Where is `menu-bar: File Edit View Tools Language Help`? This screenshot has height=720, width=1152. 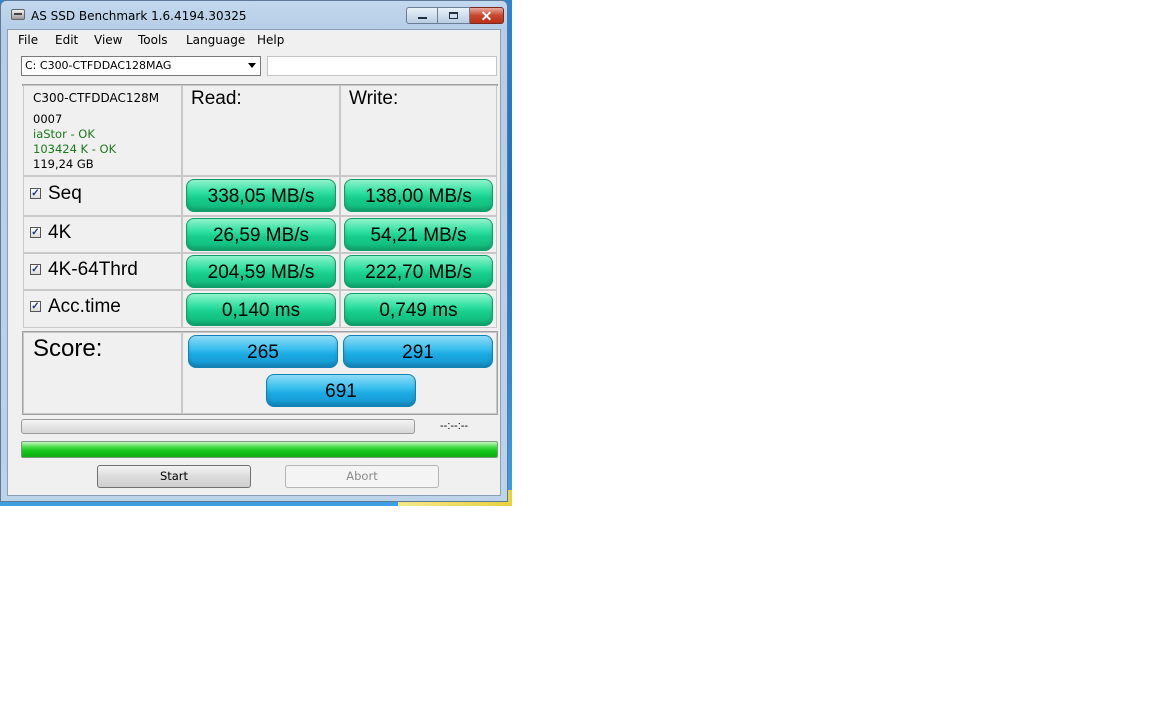
menu-bar: File Edit View Tools Language Help is located at coordinates (254, 40).